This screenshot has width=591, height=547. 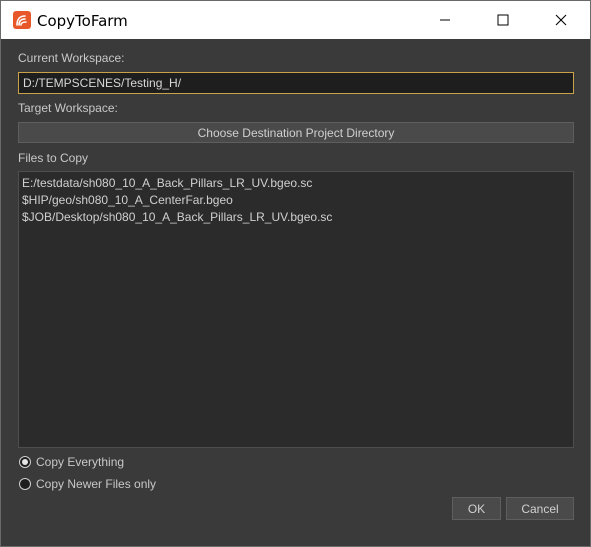 What do you see at coordinates (540, 508) in the screenshot?
I see `cancel-button: Cancel` at bounding box center [540, 508].